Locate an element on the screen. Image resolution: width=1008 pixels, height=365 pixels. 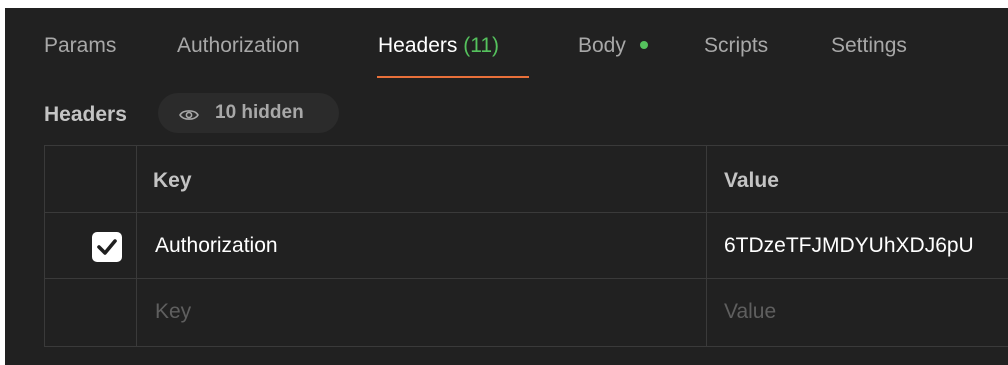
tab-settings: Settings is located at coordinates (869, 46).